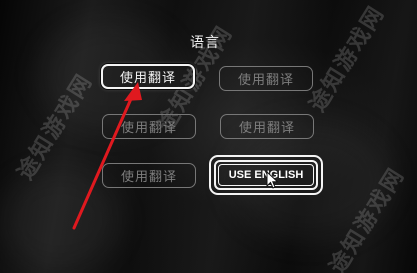  What do you see at coordinates (272, 180) in the screenshot?
I see `mouse-cursor-icon` at bounding box center [272, 180].